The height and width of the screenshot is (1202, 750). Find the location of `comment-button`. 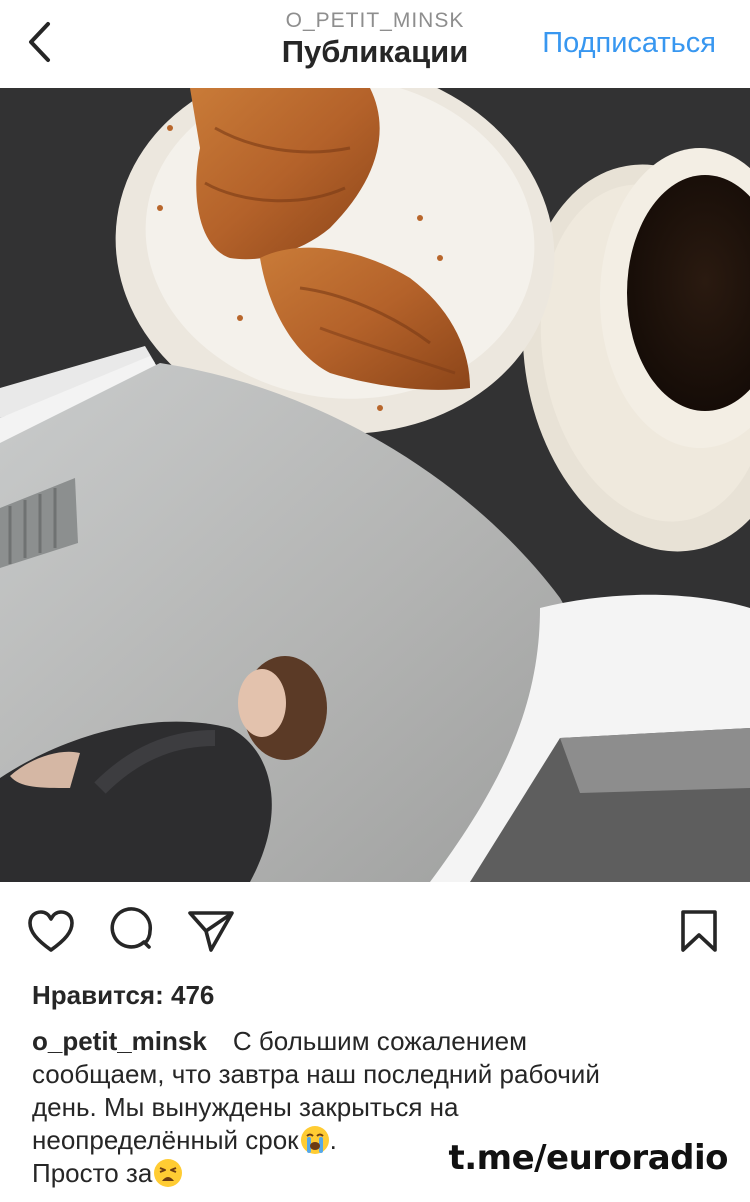

comment-button is located at coordinates (131, 931).